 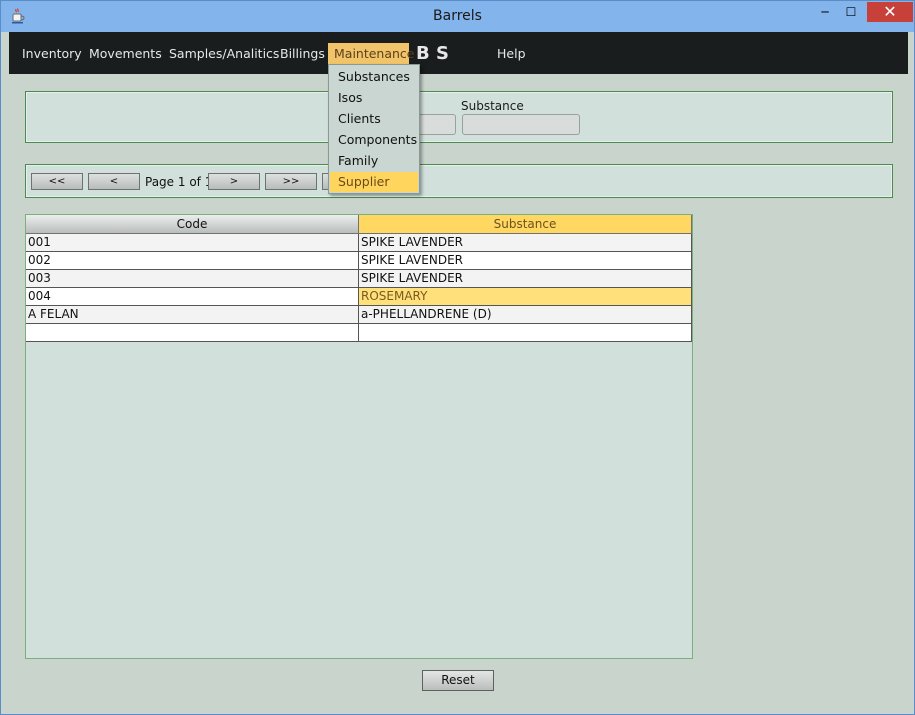 I want to click on menu-item-substances: Substances, so click(x=374, y=77).